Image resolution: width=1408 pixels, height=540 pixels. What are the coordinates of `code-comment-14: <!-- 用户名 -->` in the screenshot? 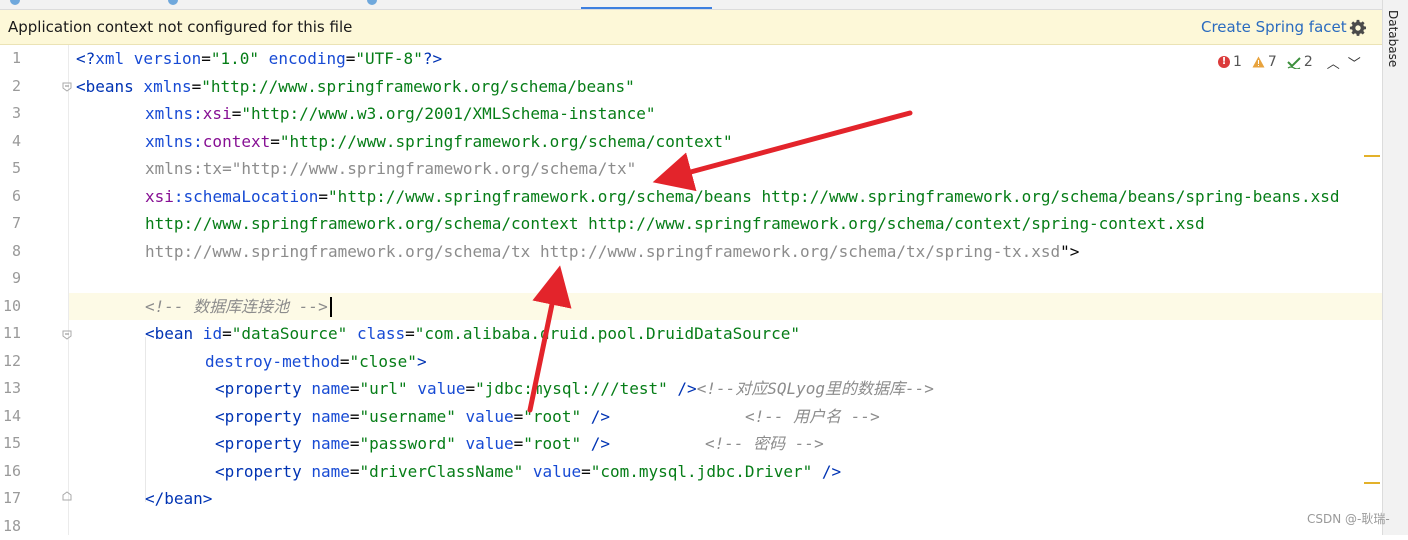 It's located at (812, 417).